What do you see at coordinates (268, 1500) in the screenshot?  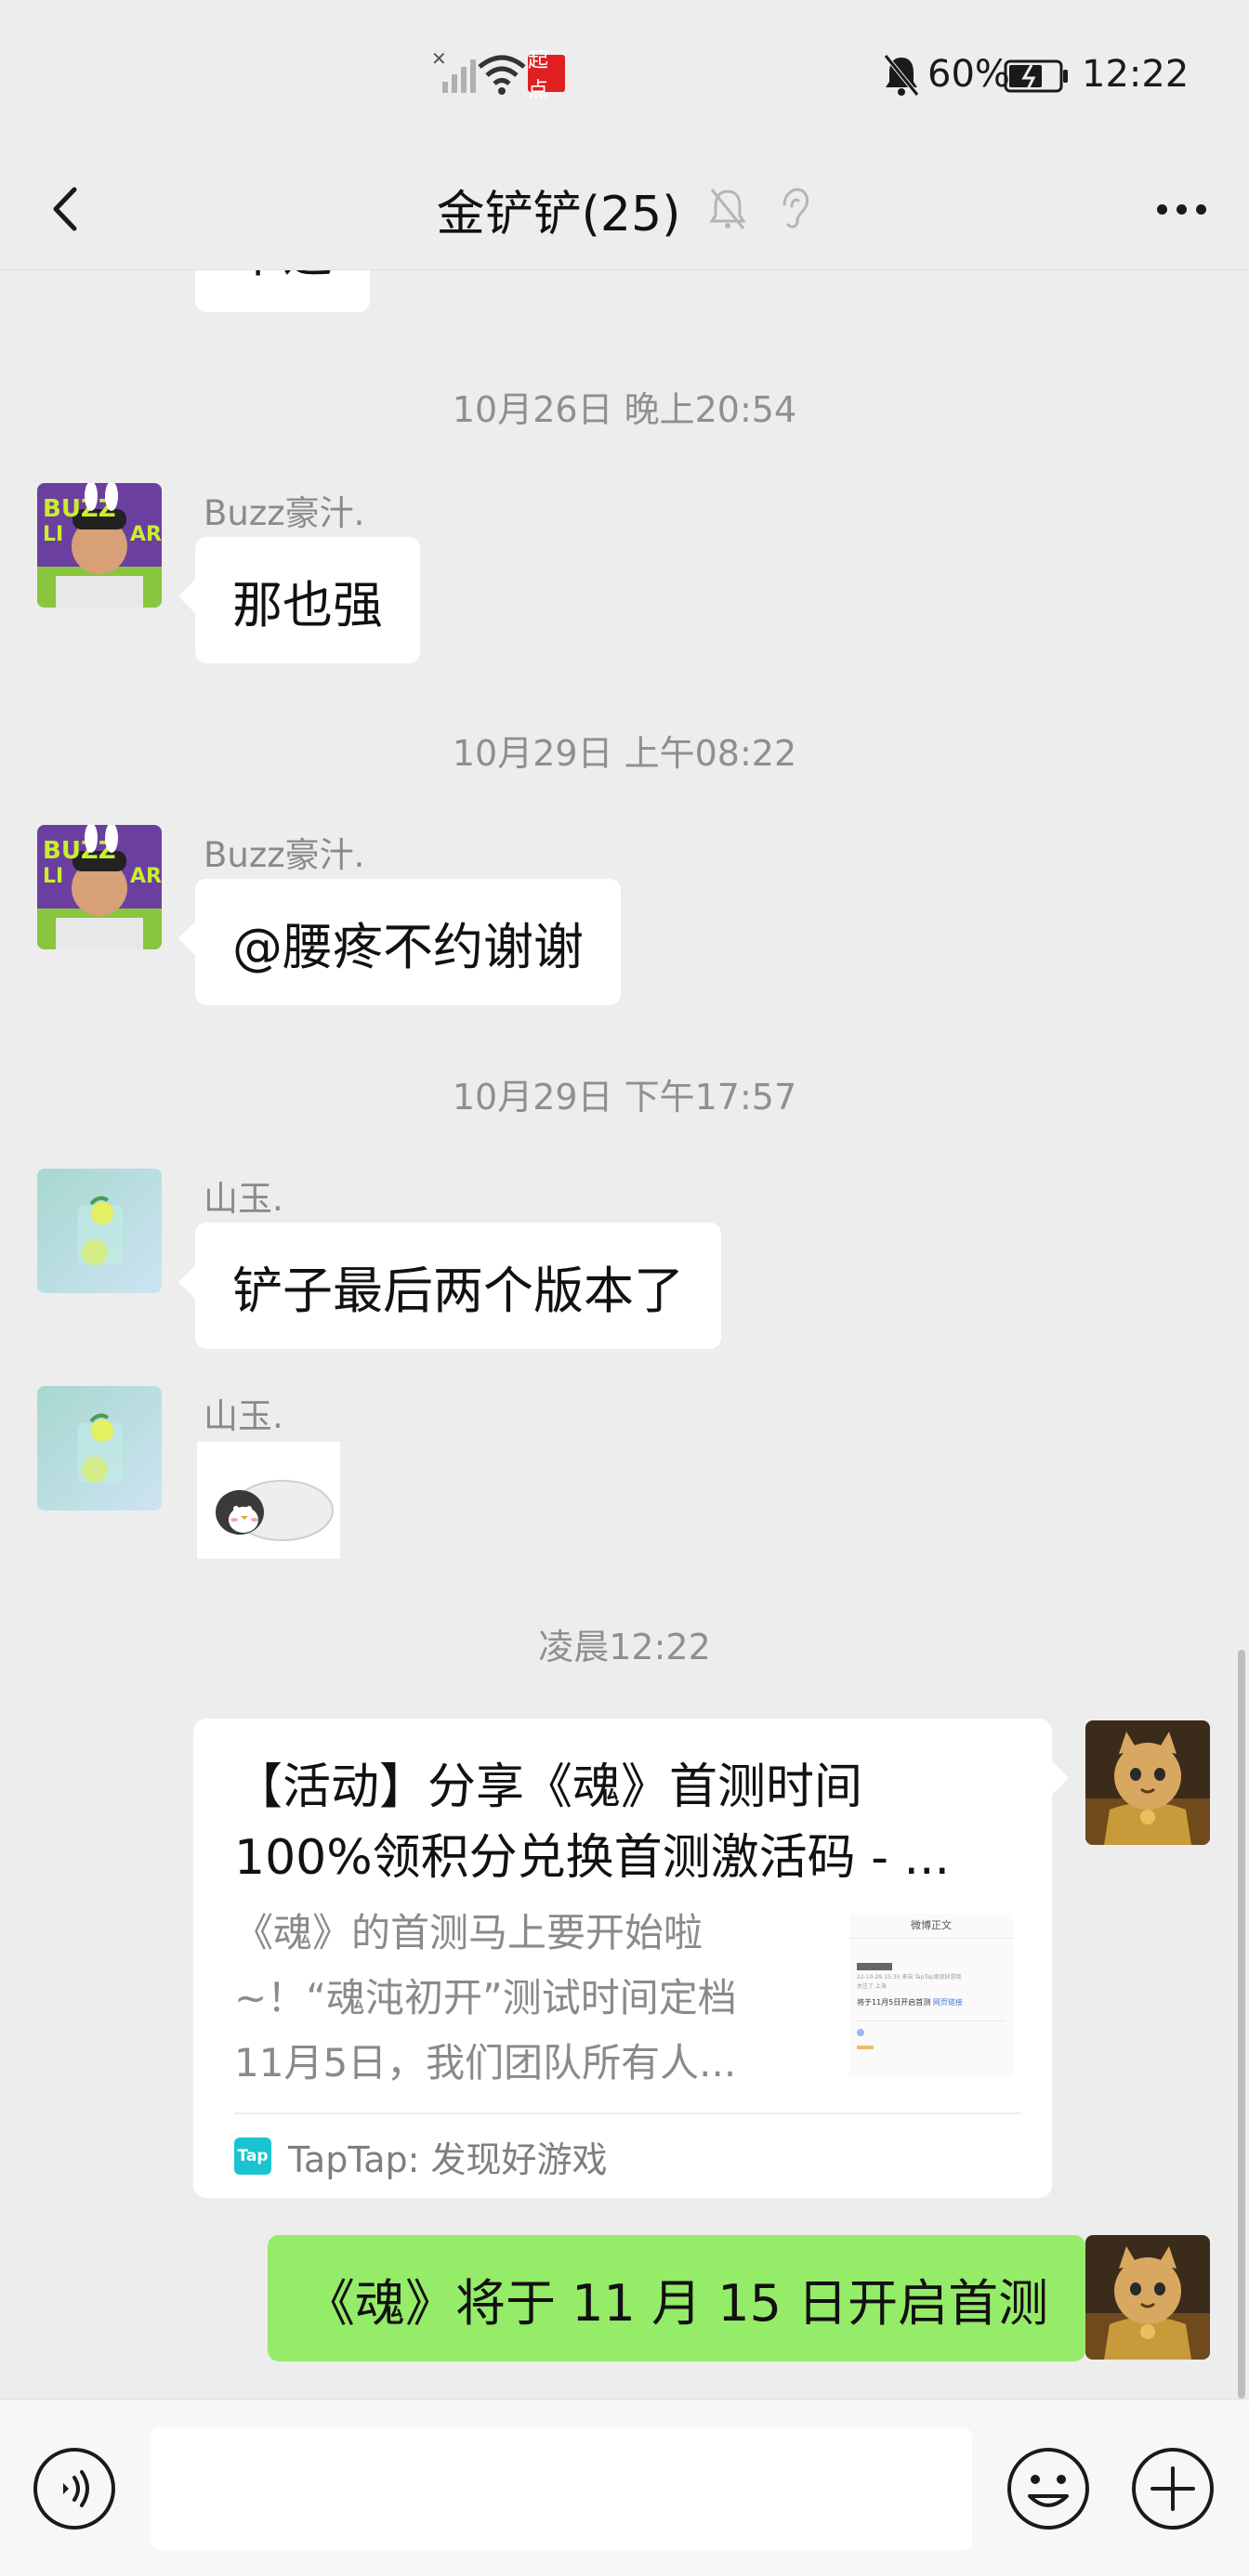 I see `penguin-sticker` at bounding box center [268, 1500].